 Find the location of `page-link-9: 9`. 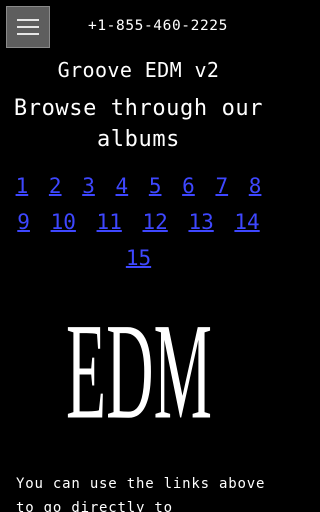

page-link-9: 9 is located at coordinates (23, 222).